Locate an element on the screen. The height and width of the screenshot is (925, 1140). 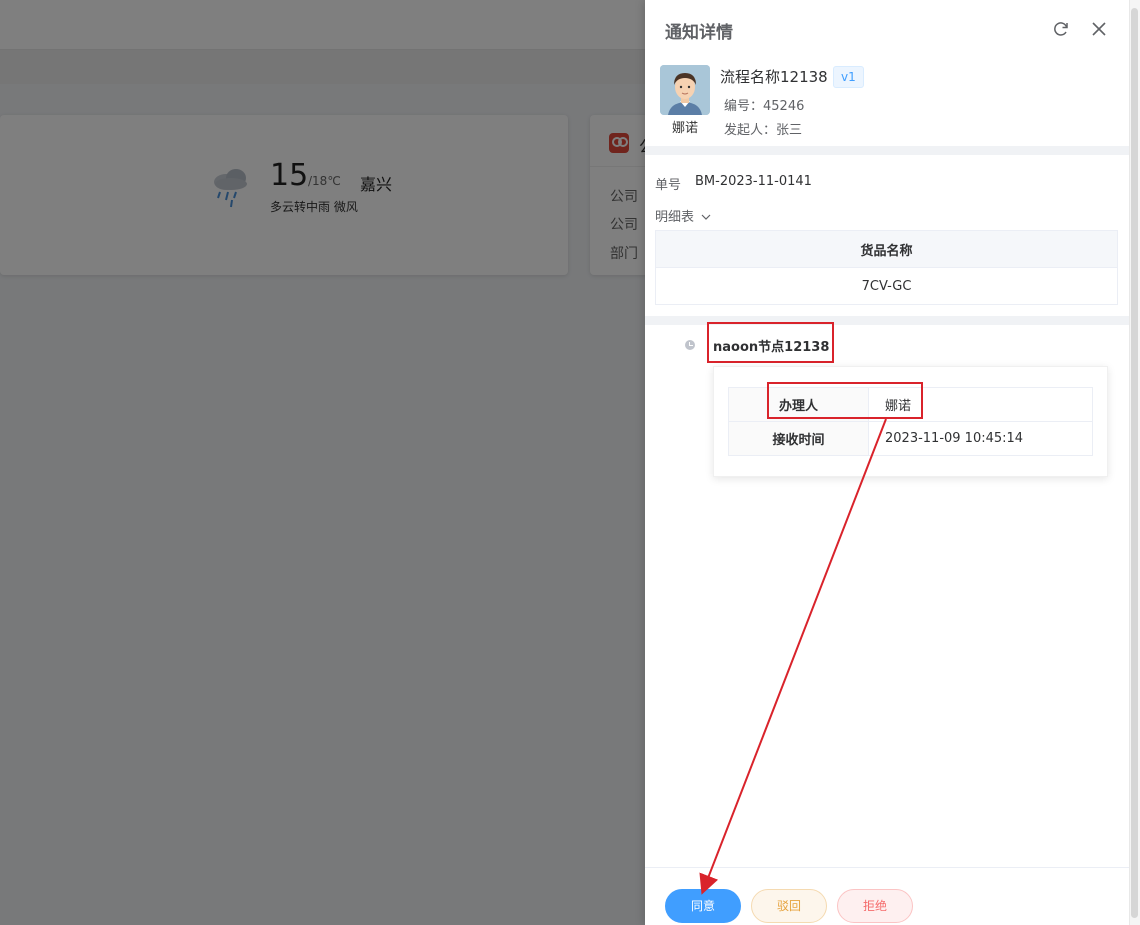
annotation-arrow is located at coordinates (793, 656).